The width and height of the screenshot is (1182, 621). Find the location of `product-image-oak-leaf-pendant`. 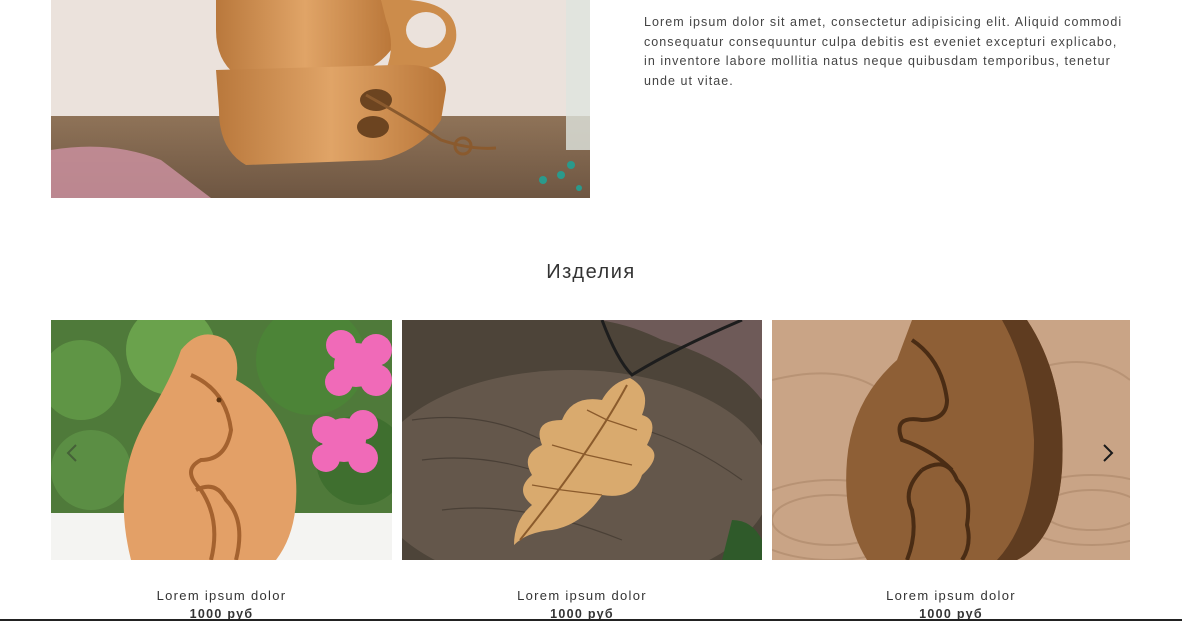

product-image-oak-leaf-pendant is located at coordinates (582, 440).